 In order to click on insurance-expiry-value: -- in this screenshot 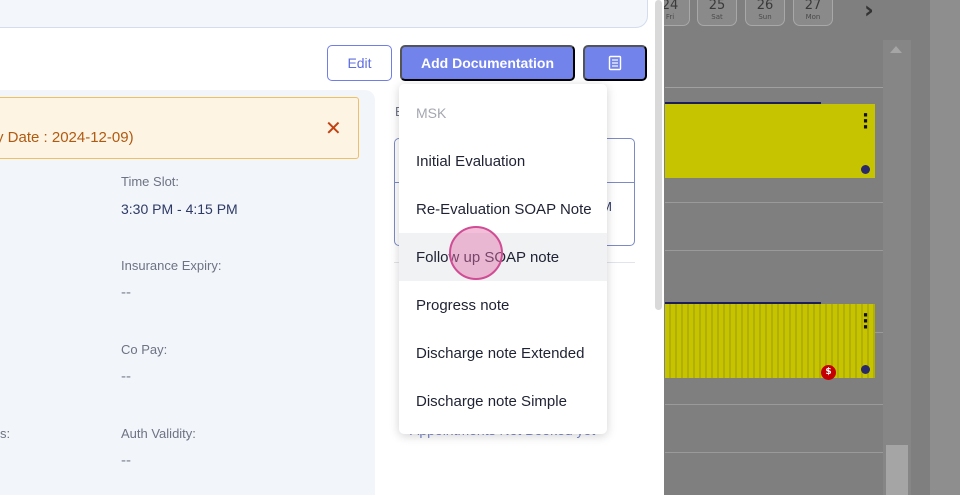, I will do `click(126, 292)`.